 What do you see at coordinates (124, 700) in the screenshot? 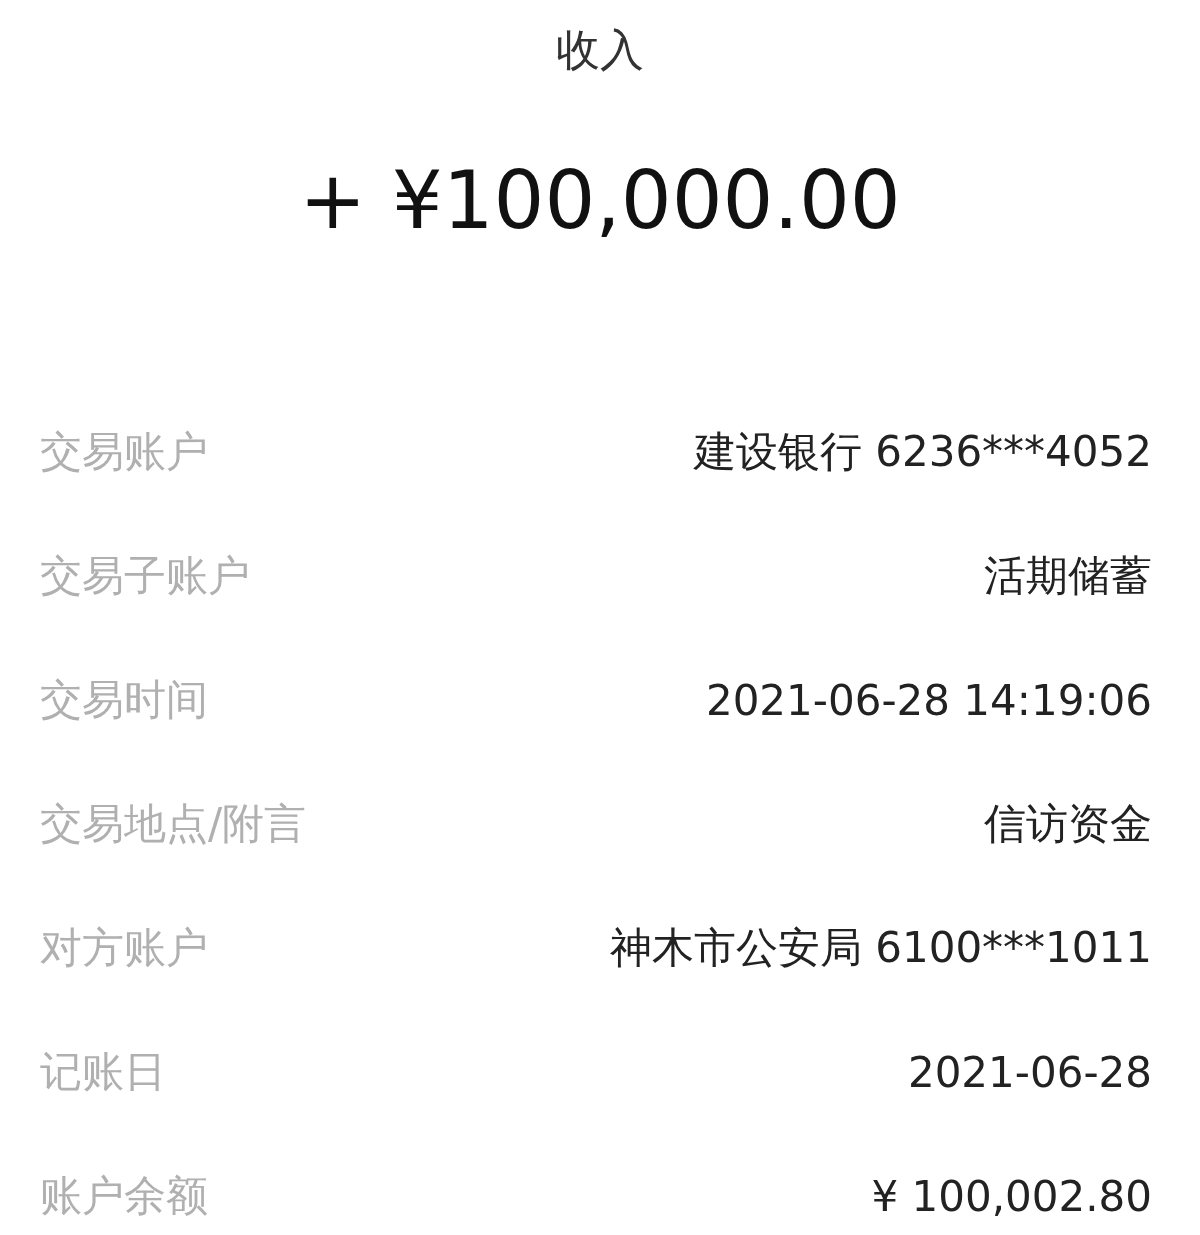
I see `detail-label: 交易时间` at bounding box center [124, 700].